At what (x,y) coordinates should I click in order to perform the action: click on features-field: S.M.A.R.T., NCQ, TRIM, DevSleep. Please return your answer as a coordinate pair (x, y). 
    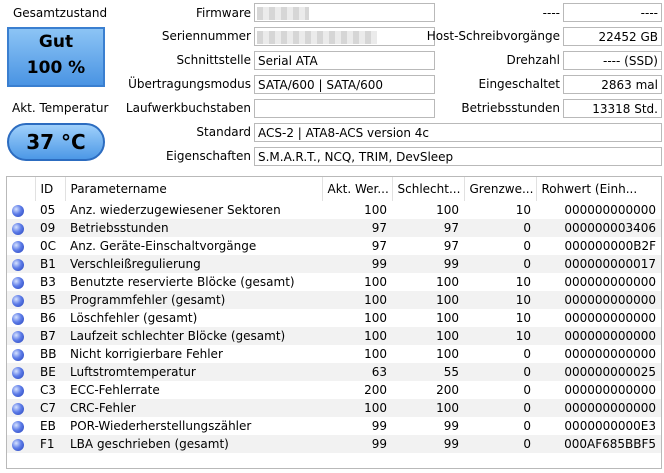
    Looking at the image, I should click on (458, 156).